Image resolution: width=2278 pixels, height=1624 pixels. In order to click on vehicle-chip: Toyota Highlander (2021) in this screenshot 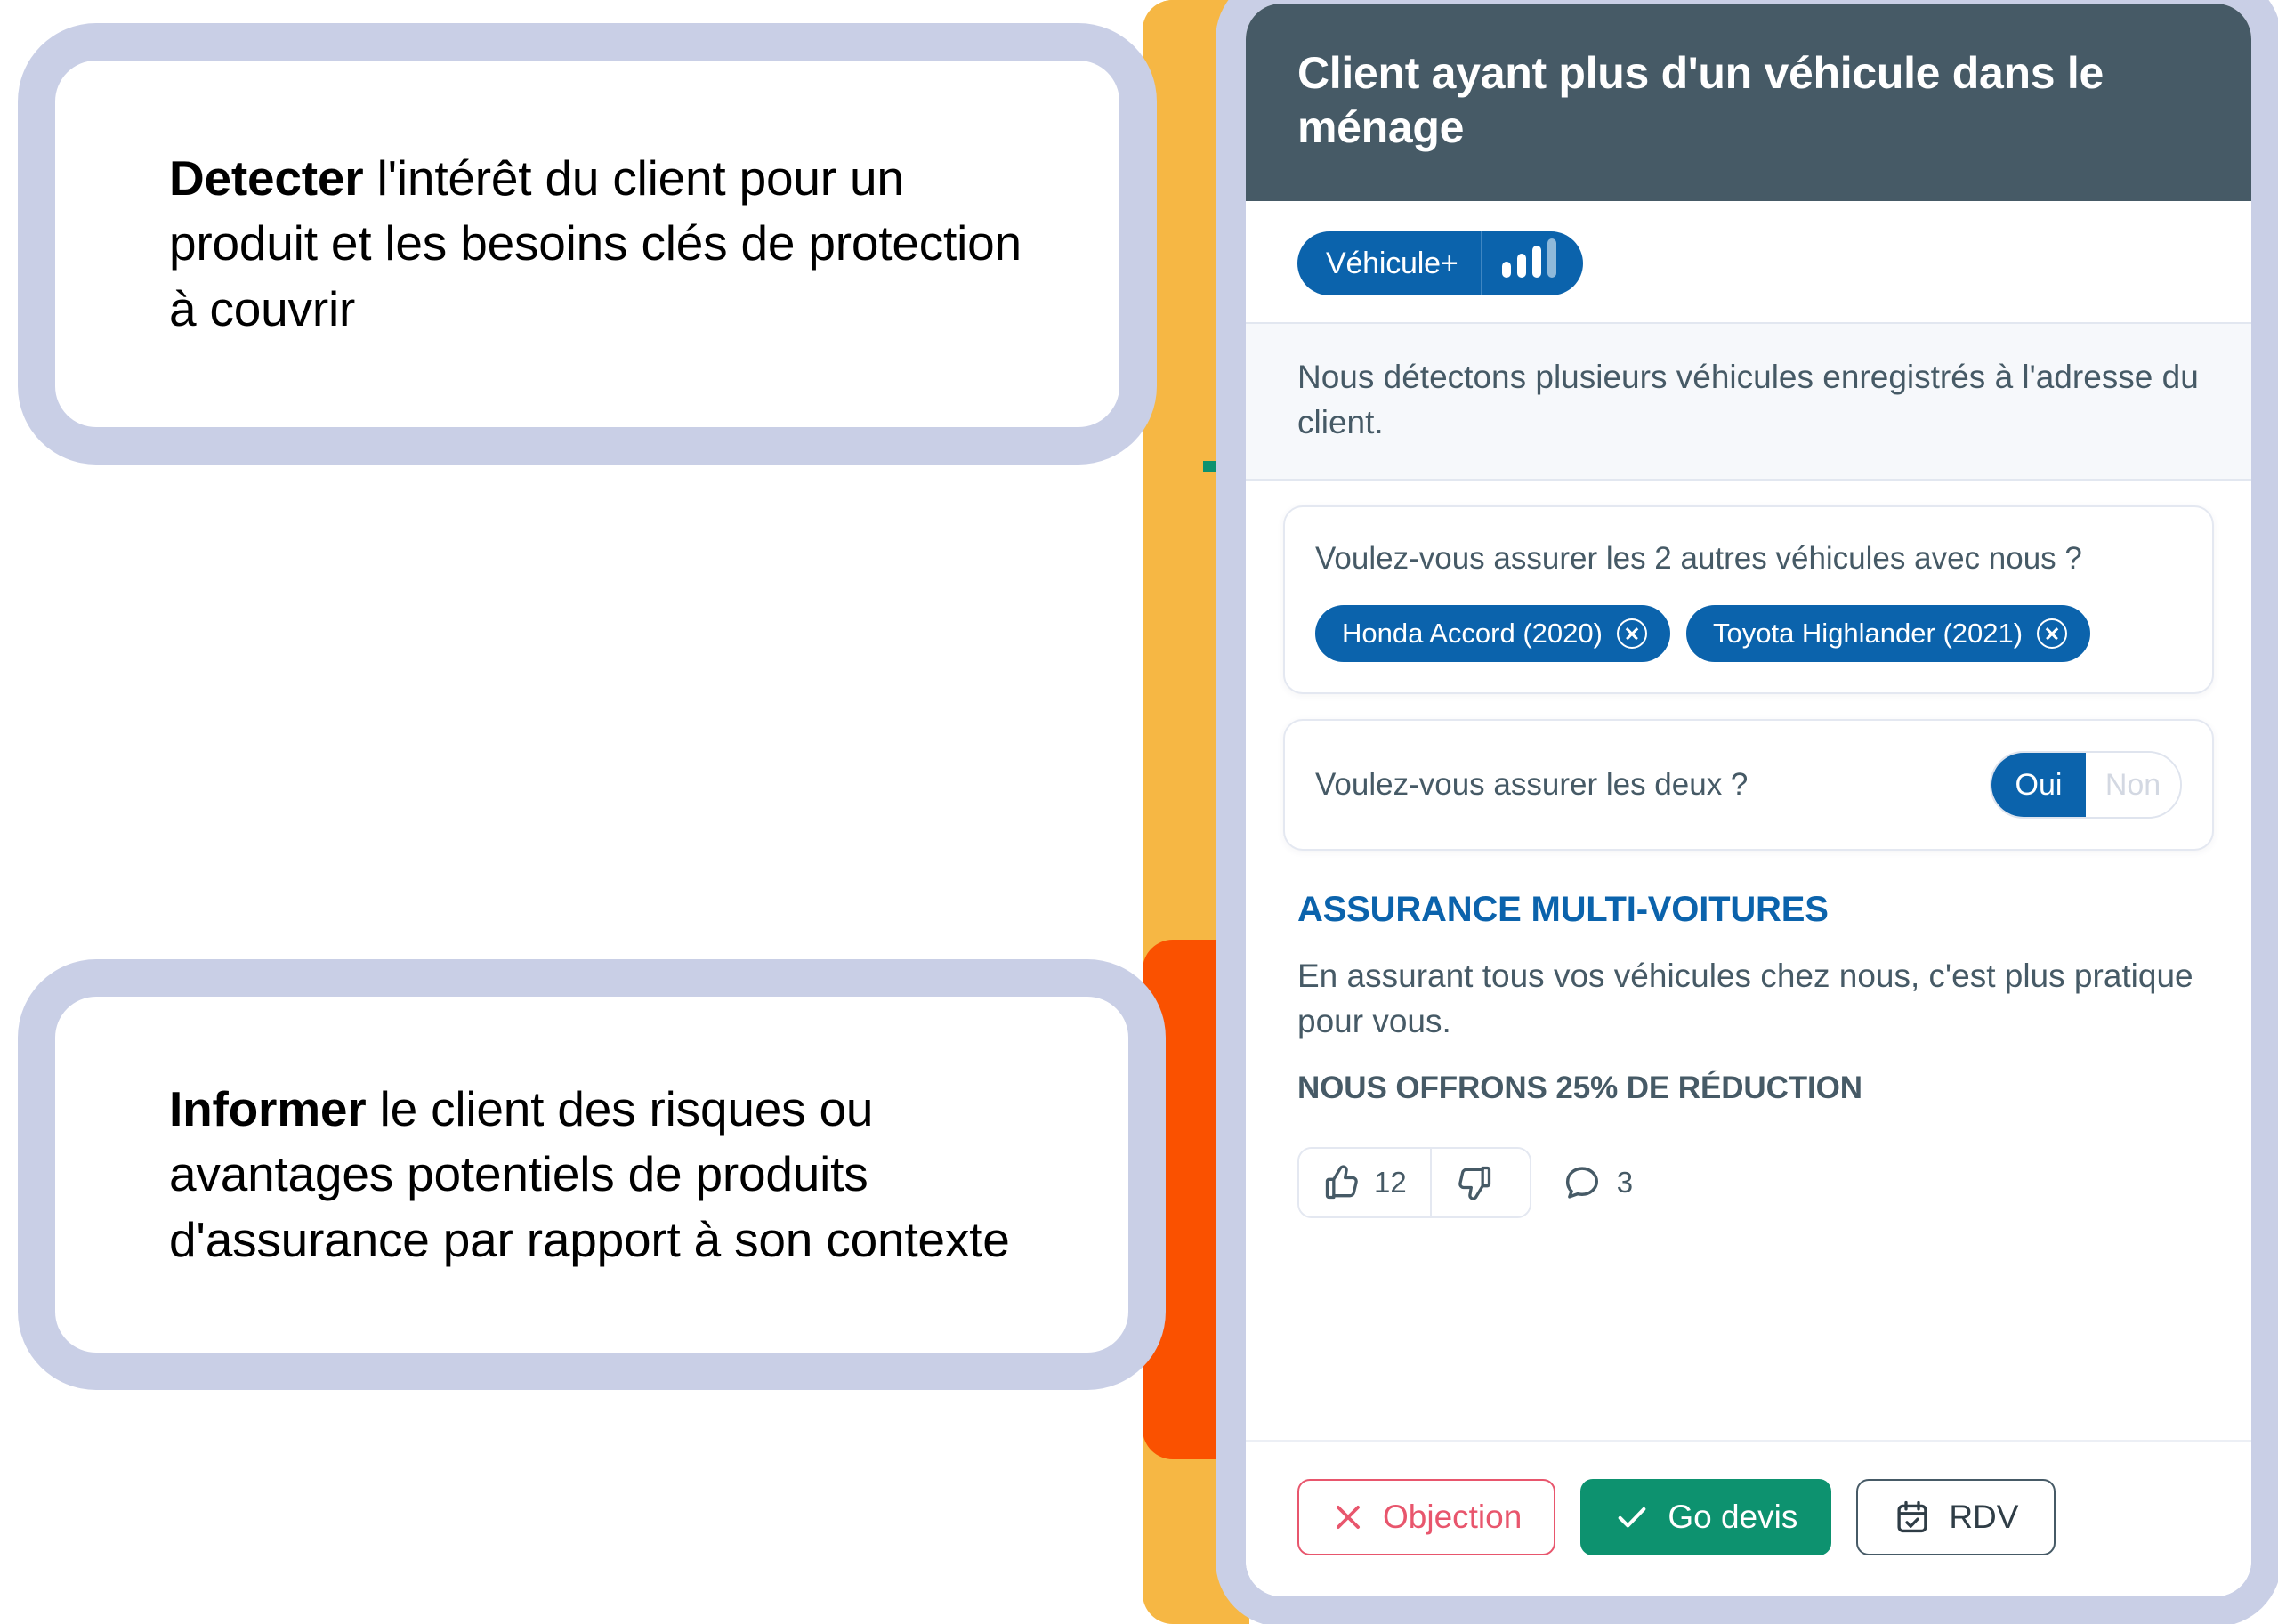, I will do `click(1888, 634)`.